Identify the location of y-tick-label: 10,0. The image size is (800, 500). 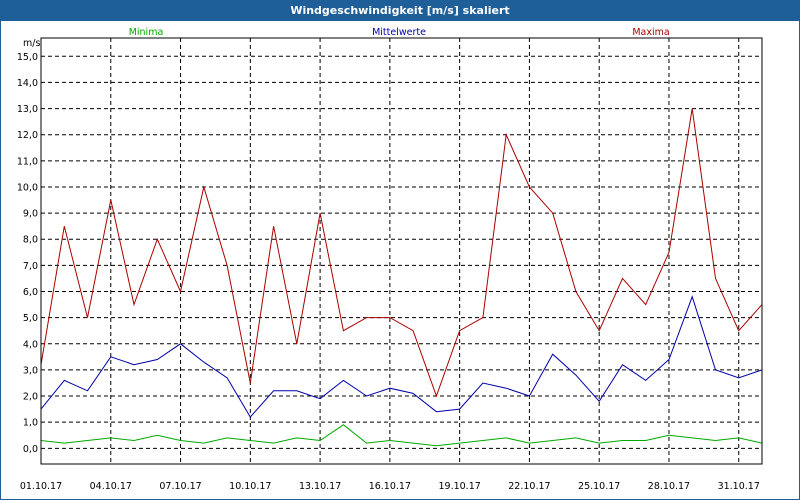
(27, 187).